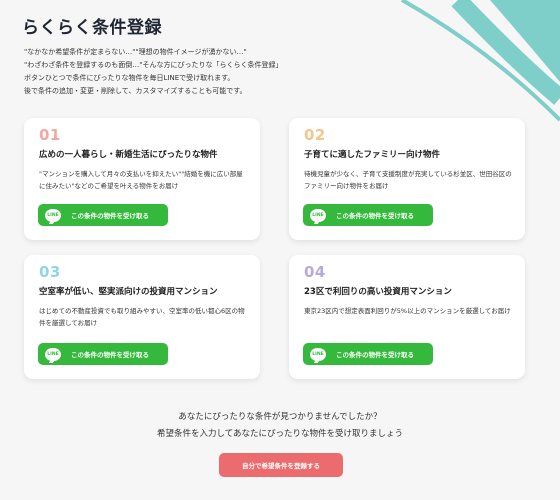 Image resolution: width=560 pixels, height=500 pixels. Describe the element at coordinates (280, 434) in the screenshot. I see `footer-prompt: 希望条件を入力してあなたにぴったりな物件を受け取りましょう` at that location.